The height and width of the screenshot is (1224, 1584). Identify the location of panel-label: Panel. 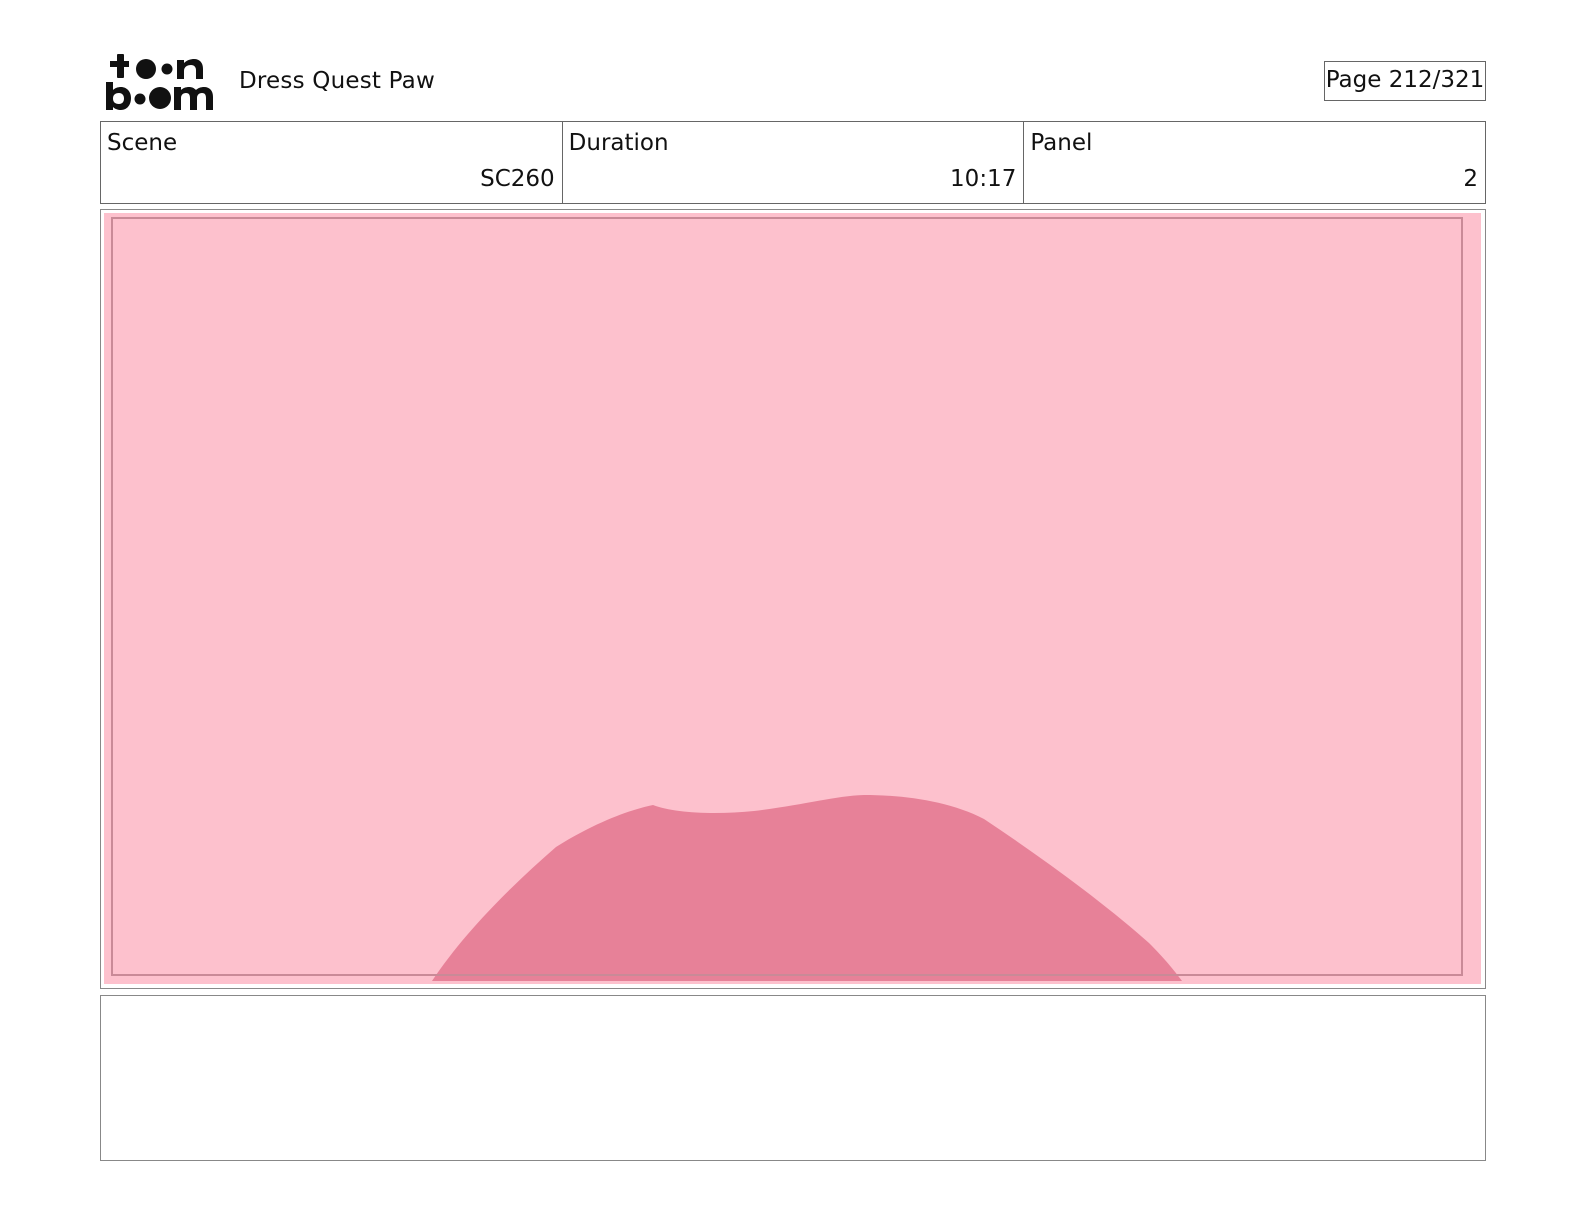
(1061, 143).